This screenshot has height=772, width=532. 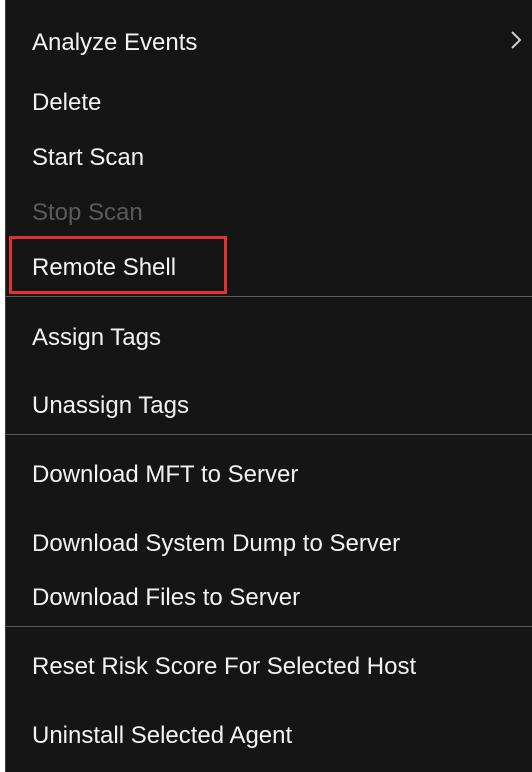 I want to click on menu-item-label: Download System Dump to Server, so click(x=216, y=543).